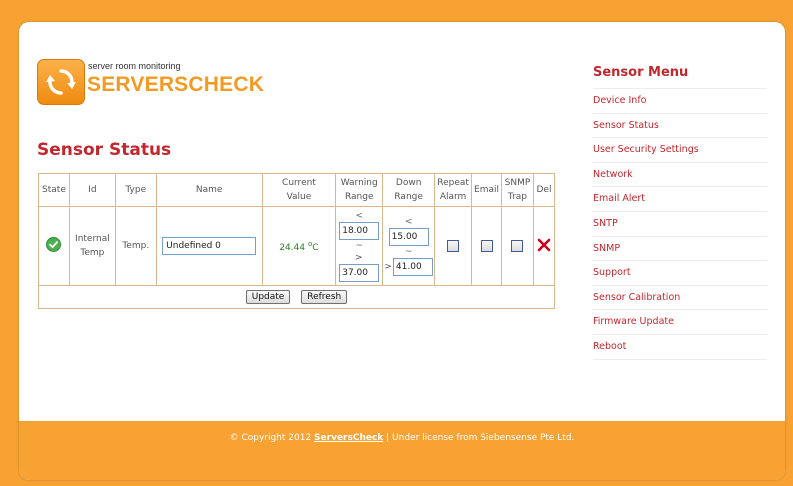  I want to click on menu-item-sensor-status: Sensor Status, so click(680, 125).